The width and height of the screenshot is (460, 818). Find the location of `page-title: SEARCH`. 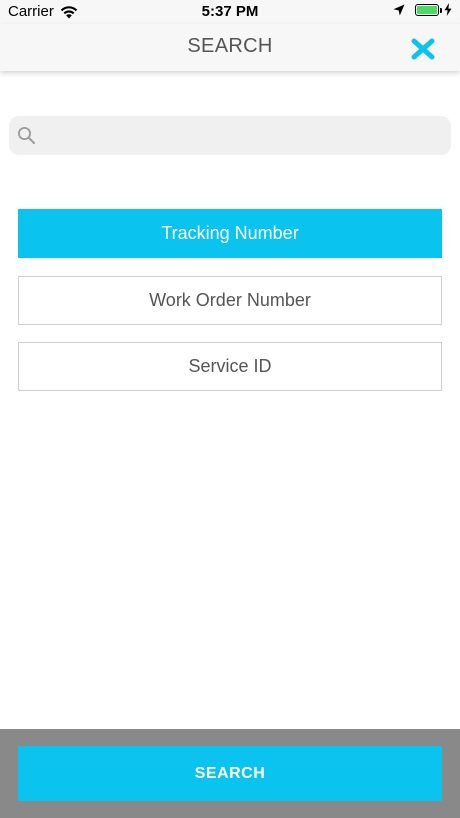

page-title: SEARCH is located at coordinates (230, 46).